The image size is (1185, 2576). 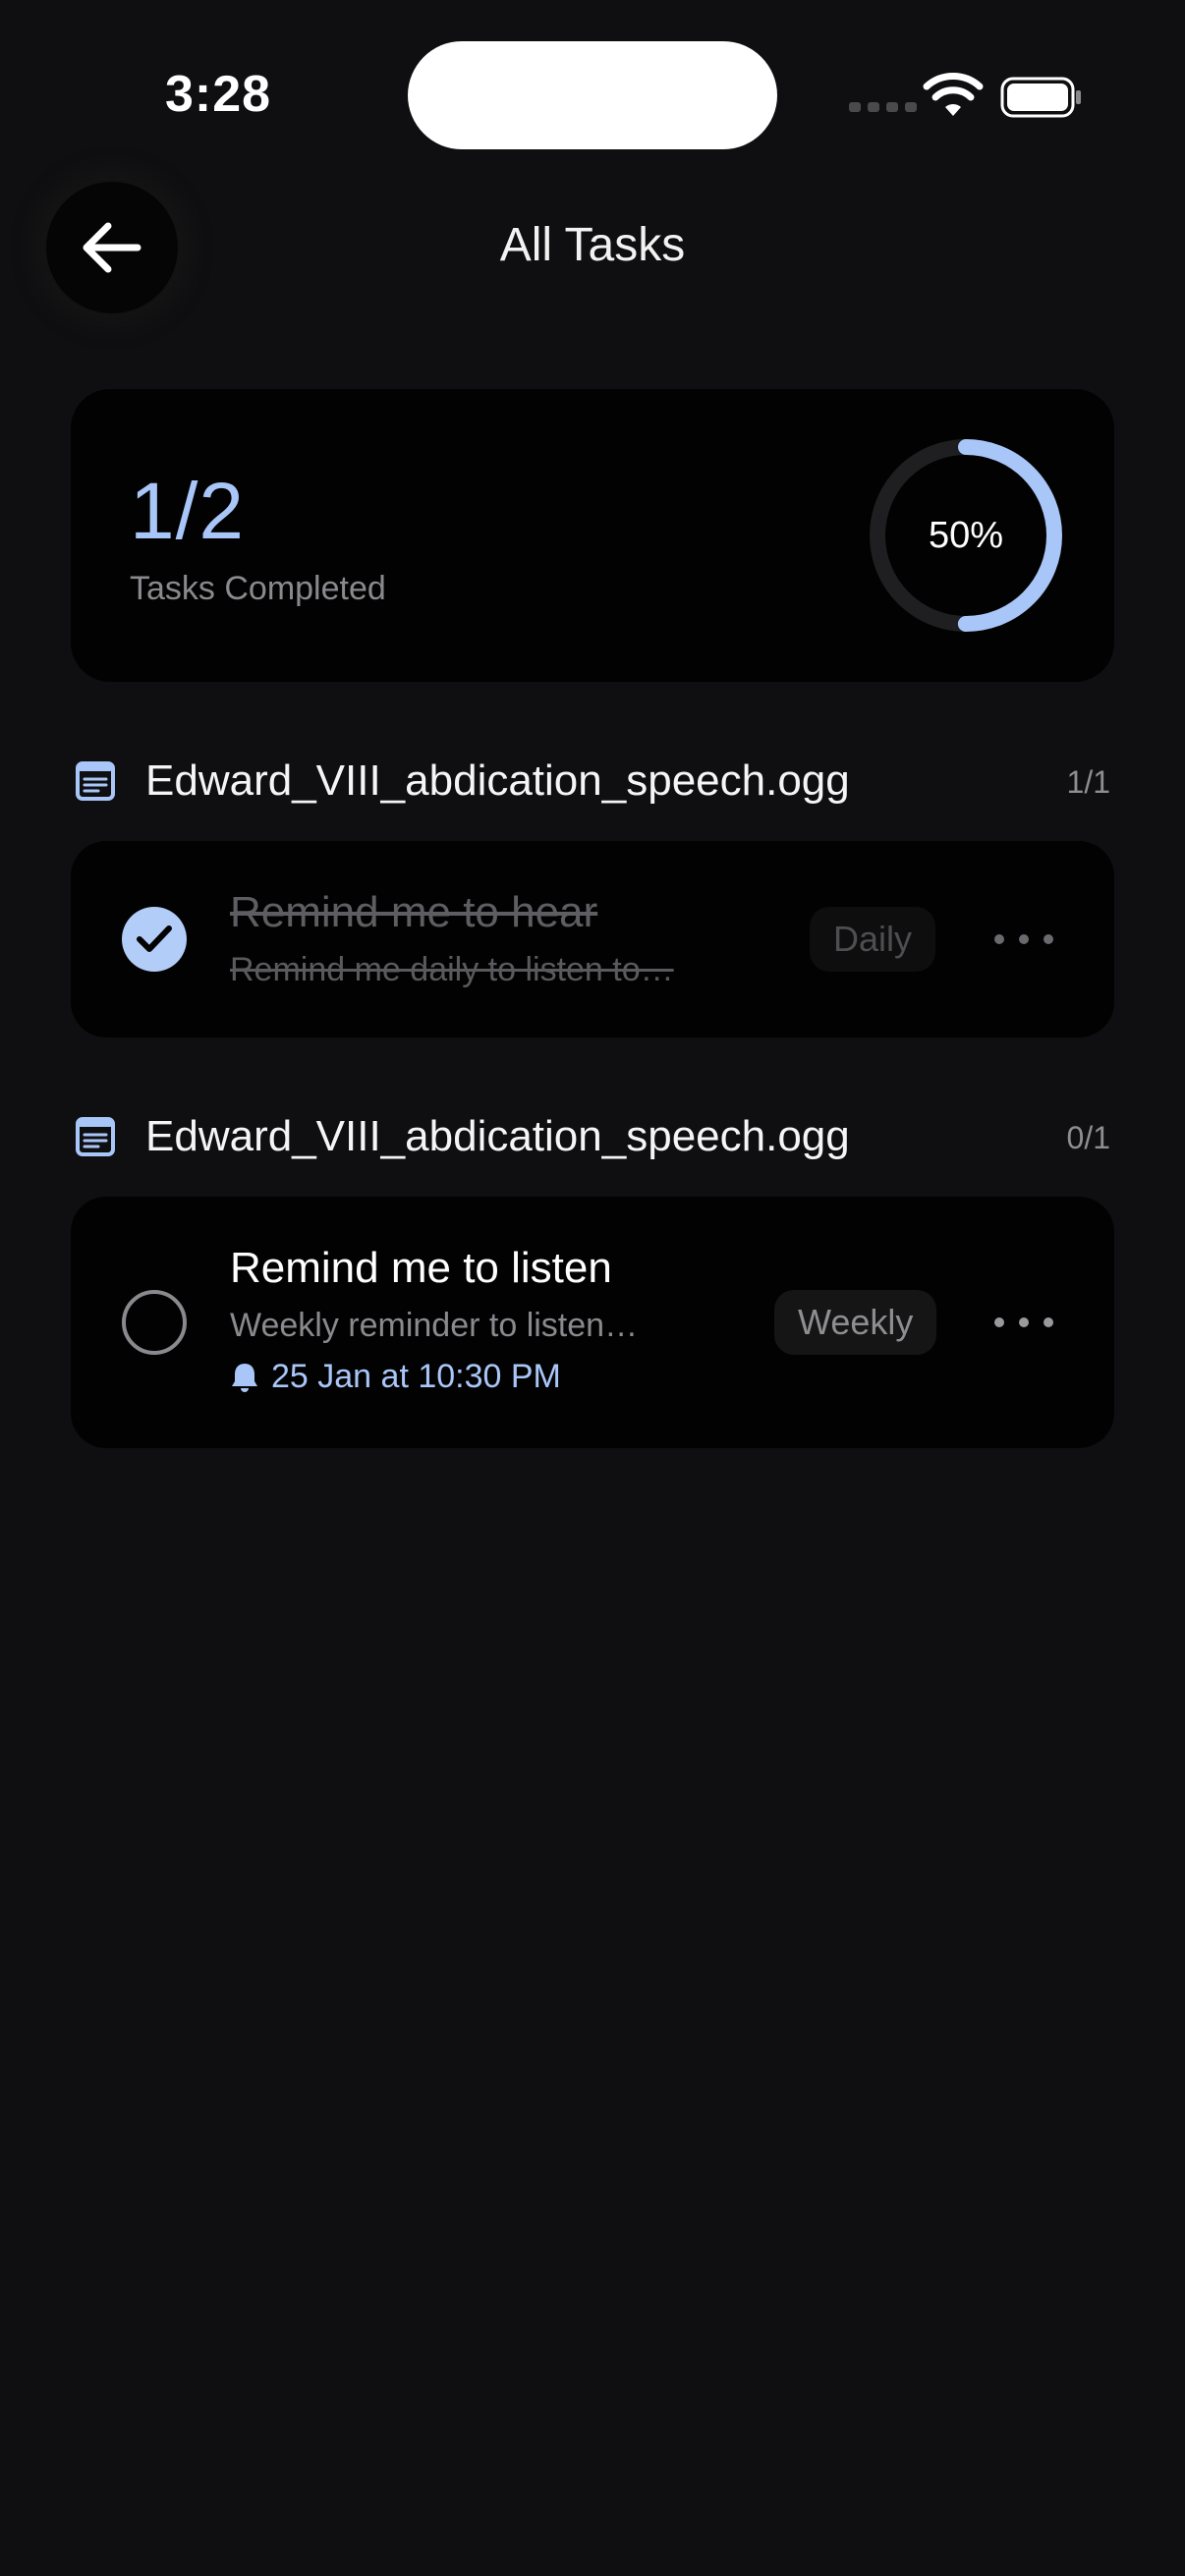 What do you see at coordinates (245, 1377) in the screenshot?
I see `bell-icon` at bounding box center [245, 1377].